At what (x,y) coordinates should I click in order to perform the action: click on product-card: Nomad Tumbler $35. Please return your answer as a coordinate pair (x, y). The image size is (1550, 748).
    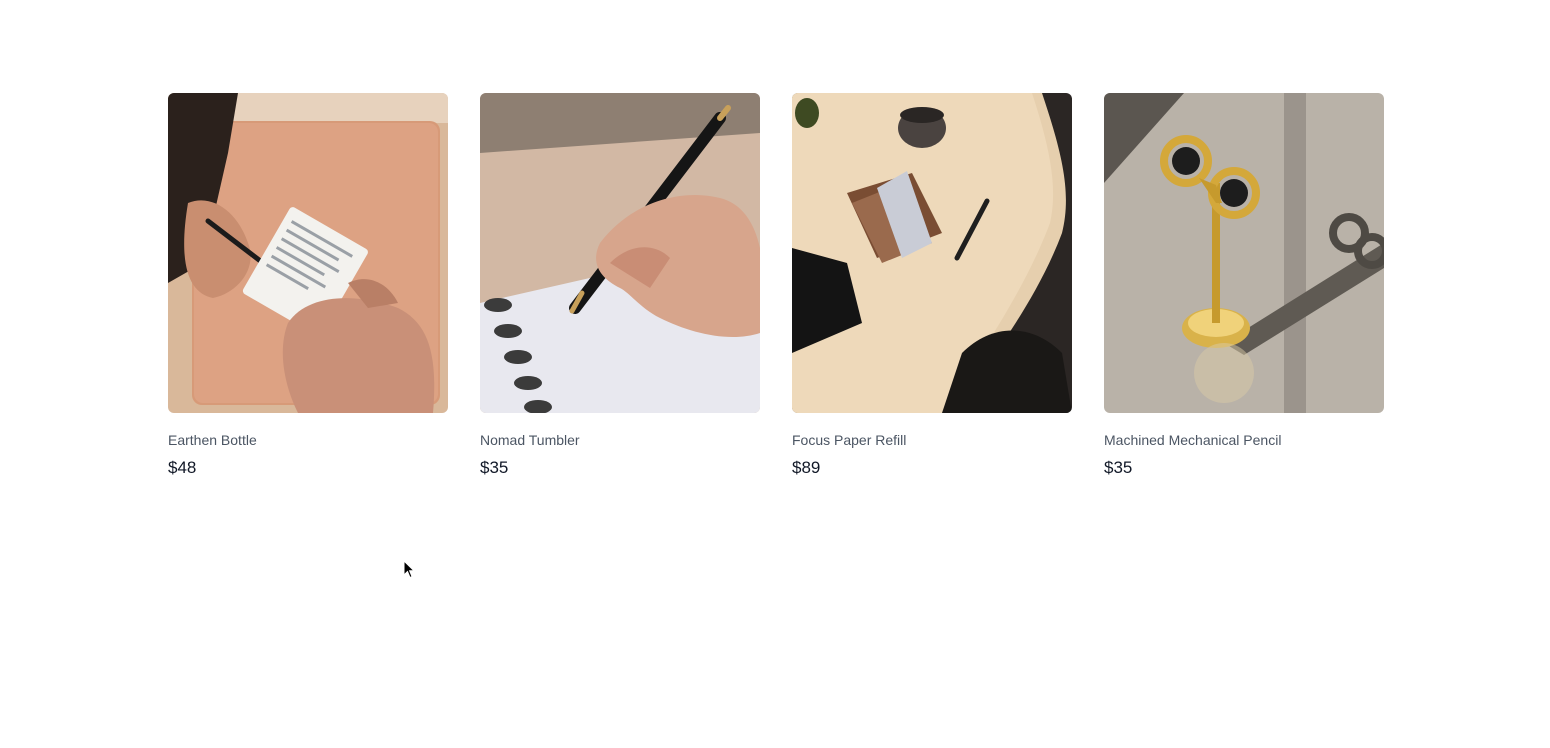
    Looking at the image, I should click on (620, 286).